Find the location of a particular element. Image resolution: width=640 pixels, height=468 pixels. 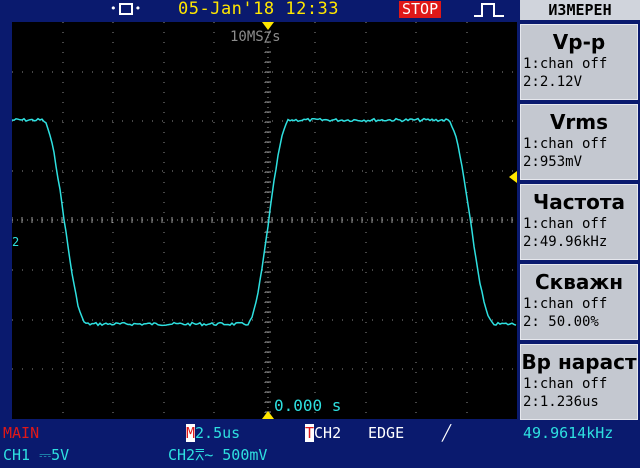

trigger-position: 0.000 s is located at coordinates (308, 405).